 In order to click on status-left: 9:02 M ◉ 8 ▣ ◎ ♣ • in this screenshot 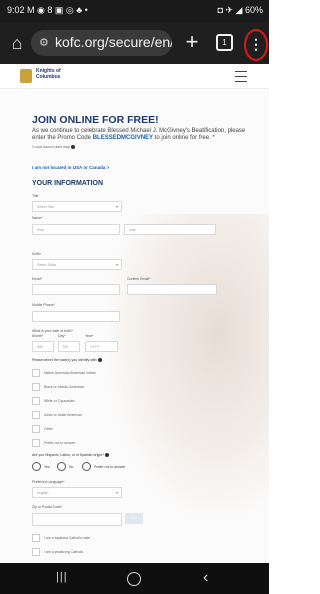, I will do `click(47, 10)`.